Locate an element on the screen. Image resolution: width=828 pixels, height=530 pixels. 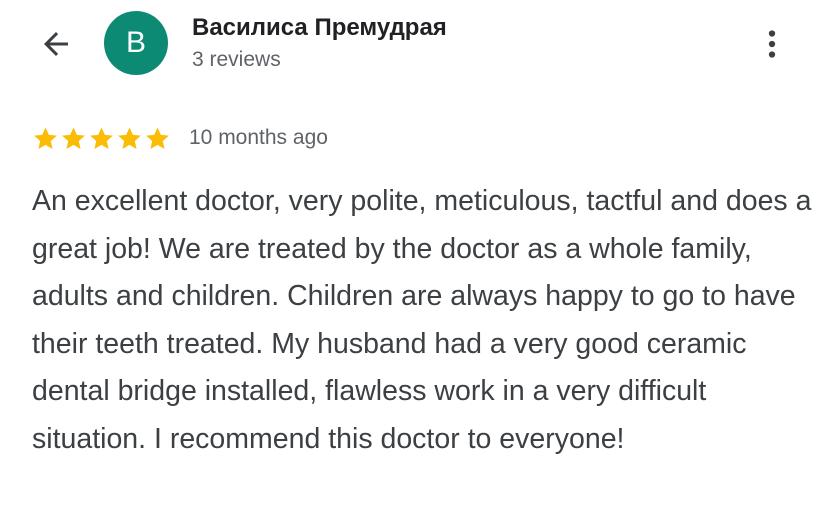
more-options-button is located at coordinates (772, 44).